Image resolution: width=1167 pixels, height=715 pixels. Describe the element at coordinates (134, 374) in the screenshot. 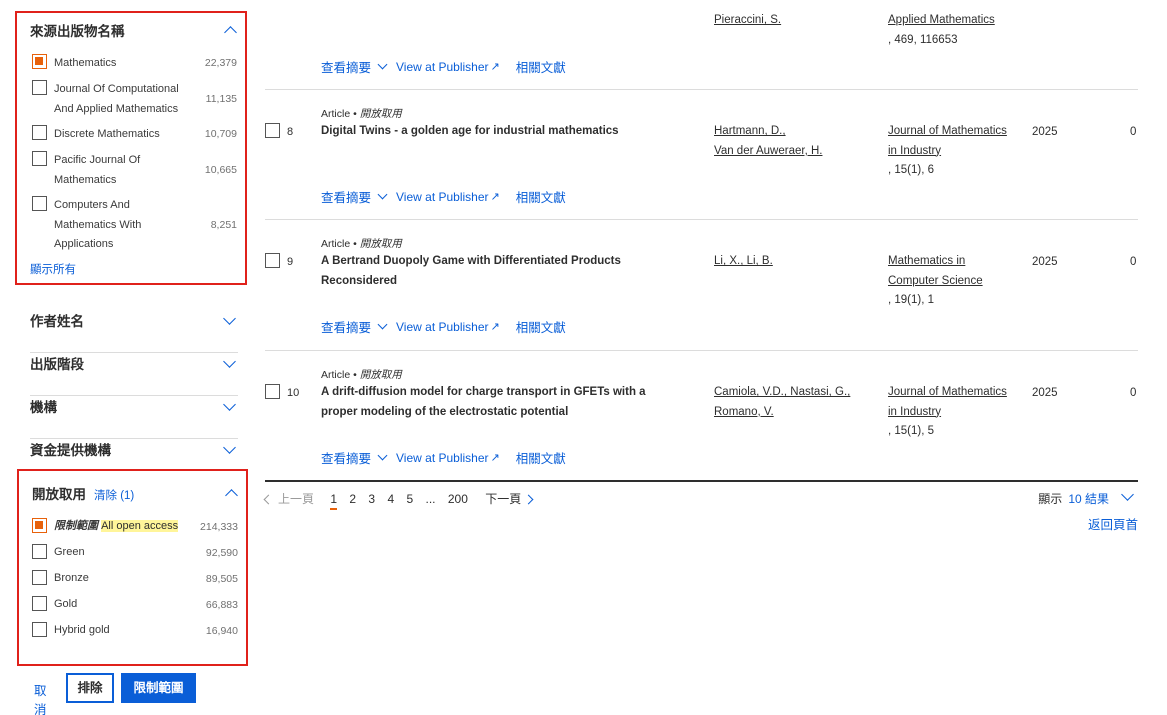

I see `facet-publication-stage: 出版階段` at that location.